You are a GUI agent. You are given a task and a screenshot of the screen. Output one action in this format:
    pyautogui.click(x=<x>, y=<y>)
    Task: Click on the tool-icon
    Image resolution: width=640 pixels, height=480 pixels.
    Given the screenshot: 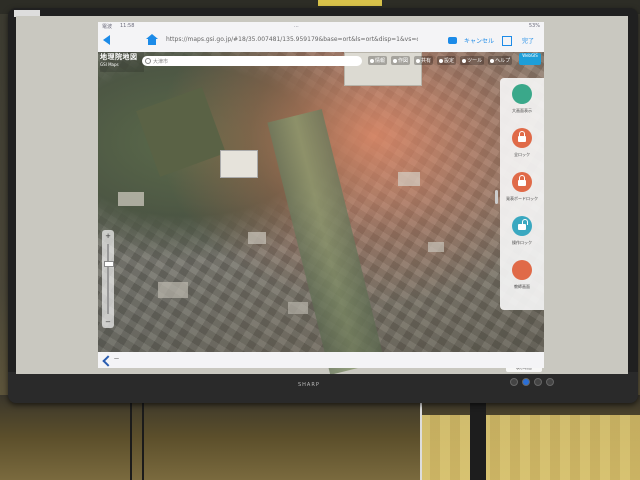 What is the action you would take?
    pyautogui.click(x=464, y=60)
    